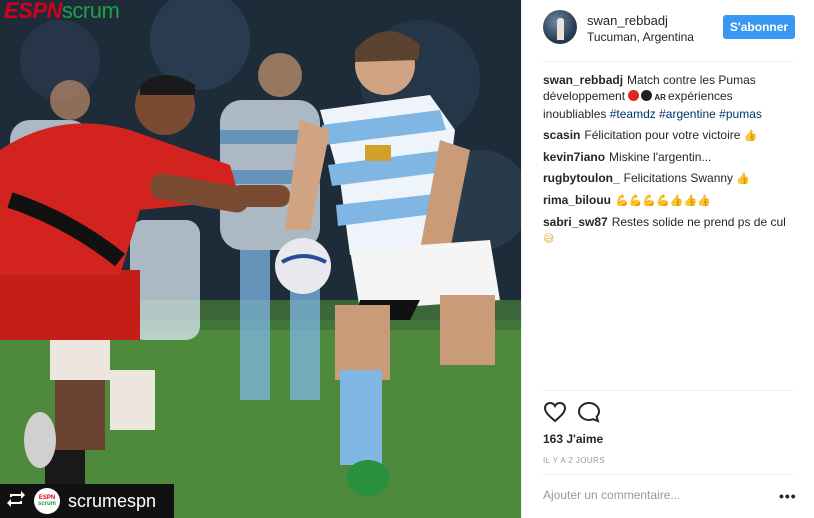 The height and width of the screenshot is (518, 814). Describe the element at coordinates (633, 114) in the screenshot. I see `hashtag-teamdz: #teamdz` at that location.